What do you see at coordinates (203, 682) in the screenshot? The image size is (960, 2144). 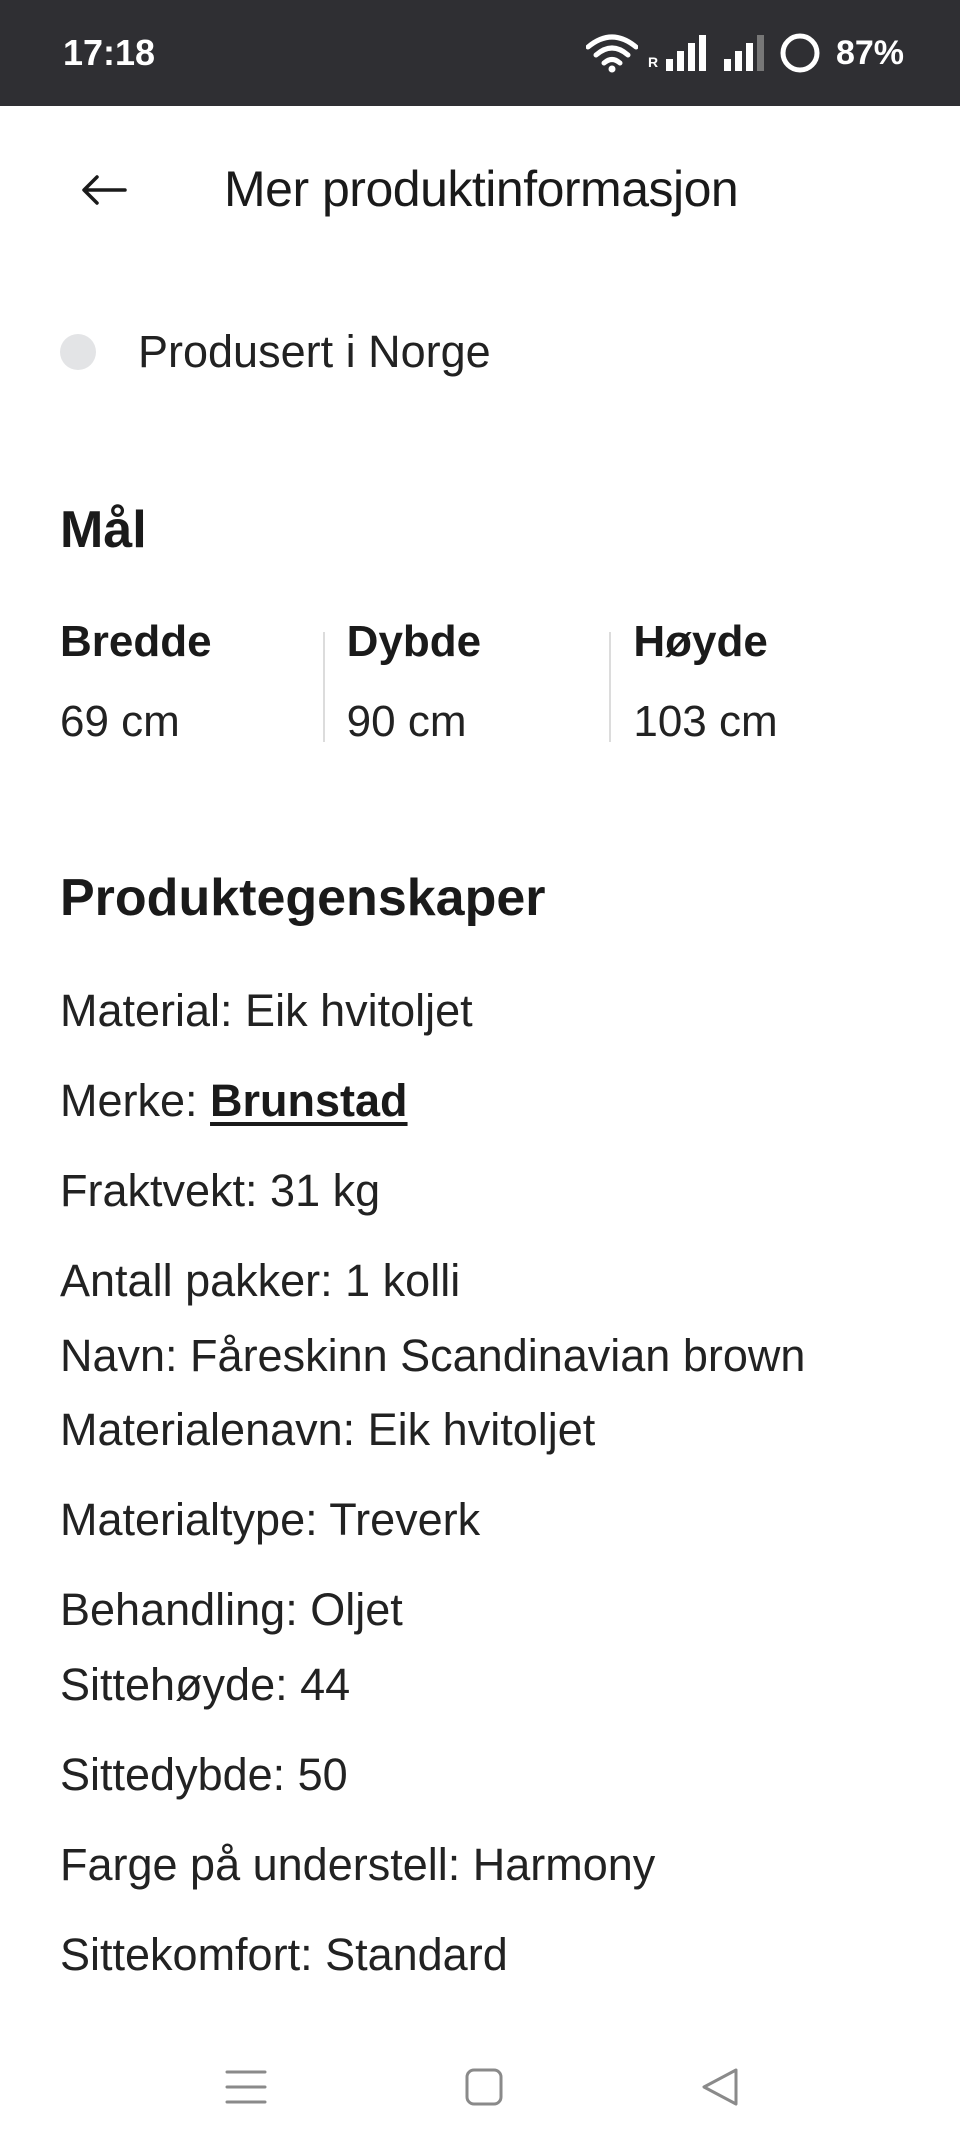 I see `dimension-width: Bredde 69 cm` at bounding box center [203, 682].